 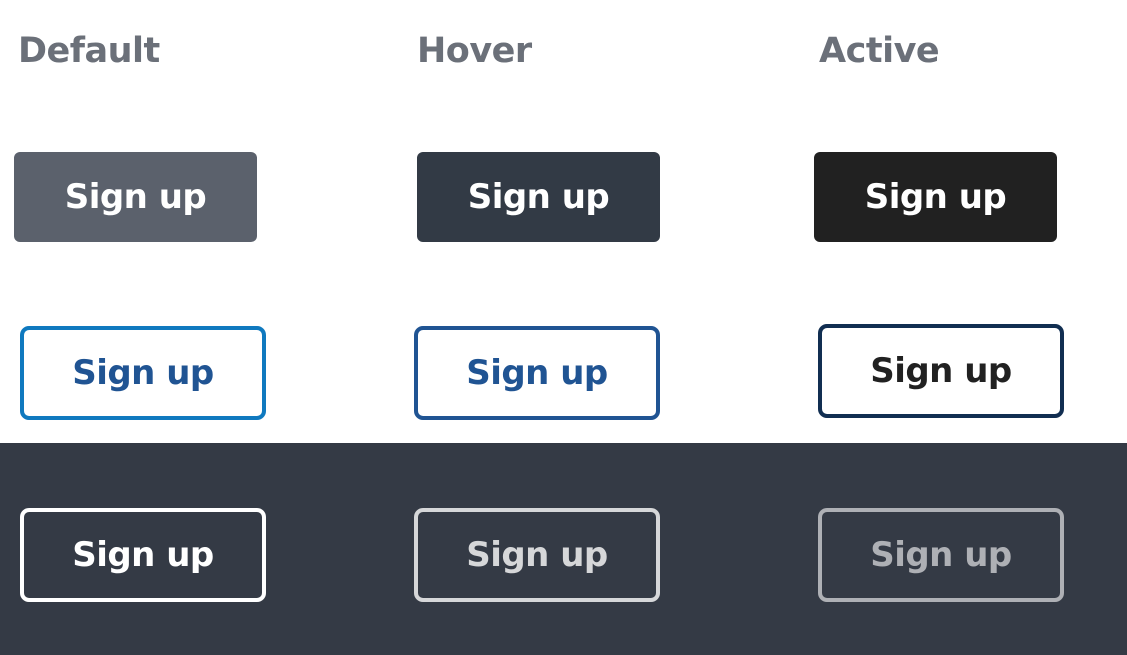 I want to click on outline-button-hover: Sign up, so click(x=537, y=373).